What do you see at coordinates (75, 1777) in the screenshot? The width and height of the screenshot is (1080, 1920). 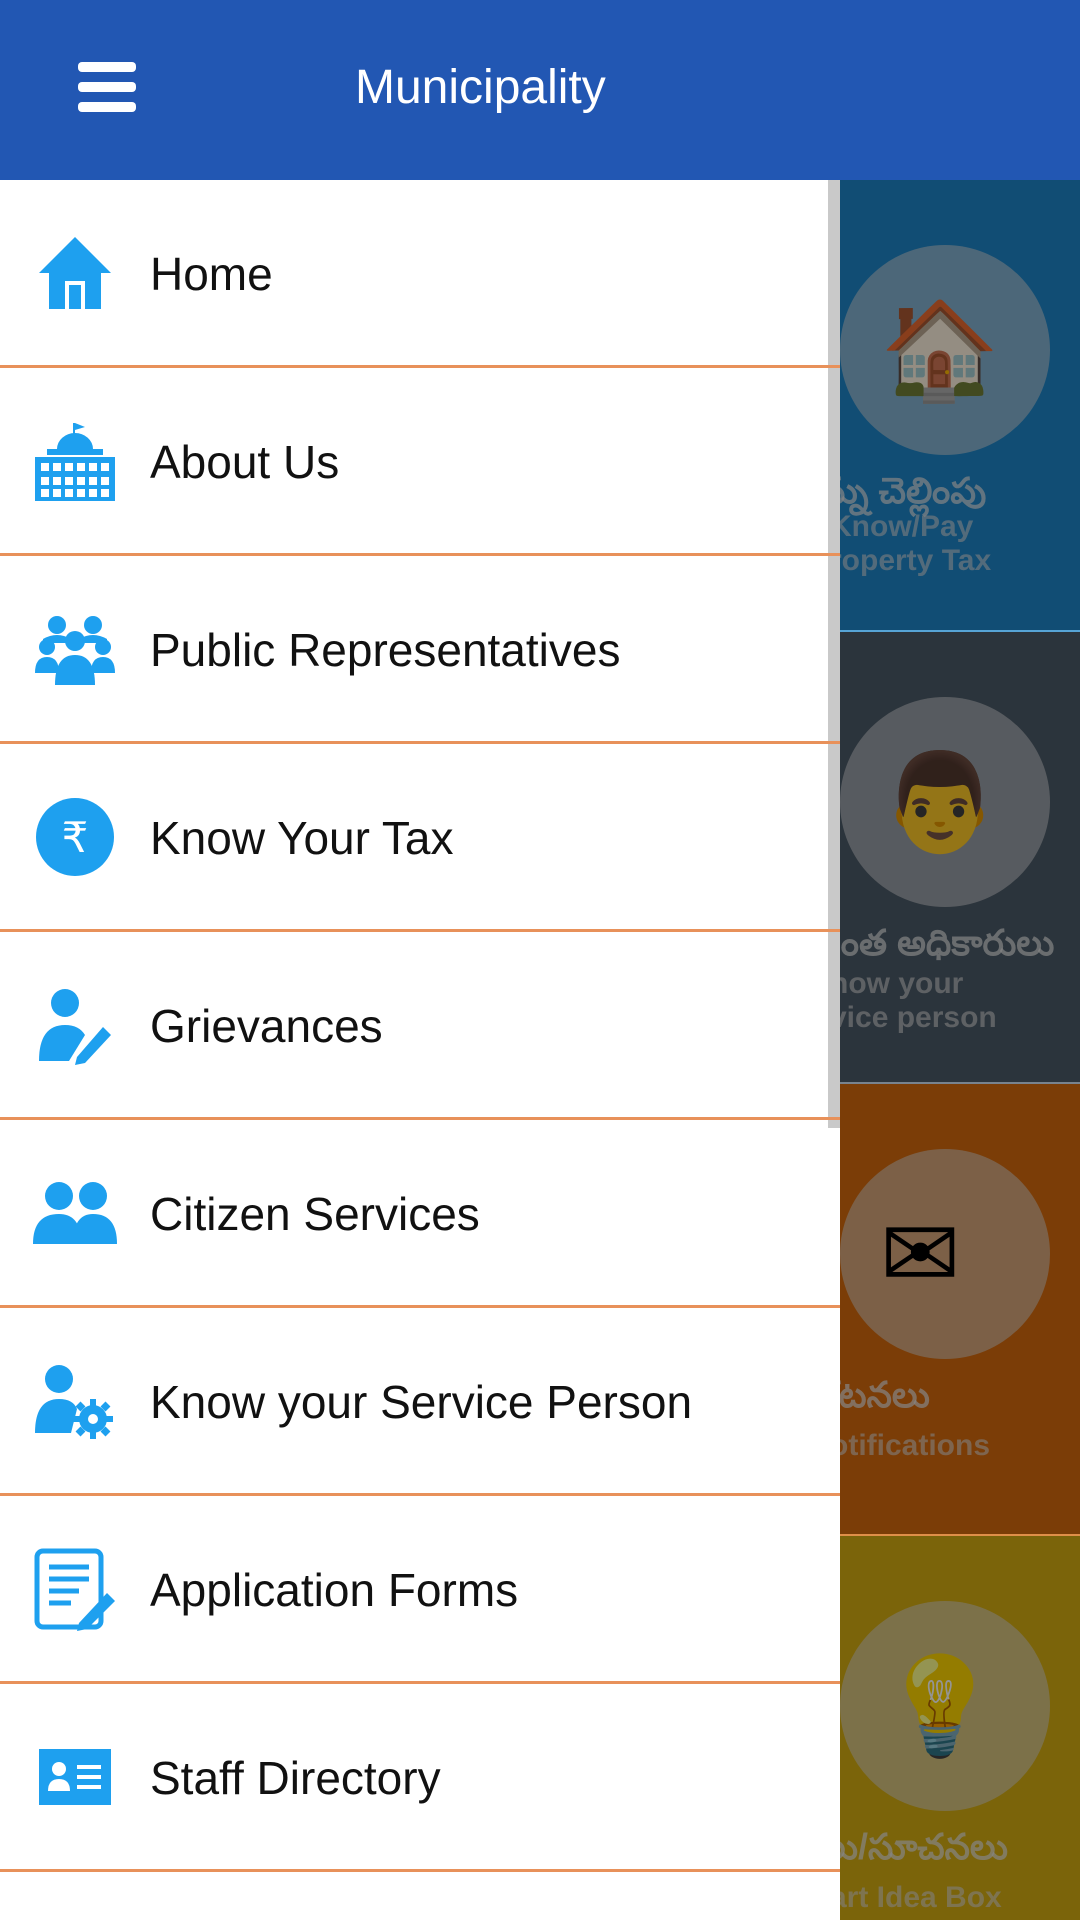 I see `id-card-icon` at bounding box center [75, 1777].